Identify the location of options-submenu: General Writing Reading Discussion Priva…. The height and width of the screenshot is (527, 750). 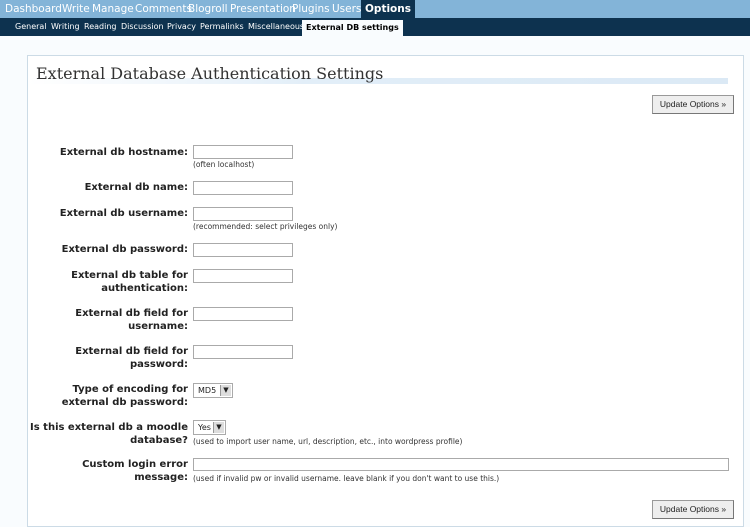
(375, 27).